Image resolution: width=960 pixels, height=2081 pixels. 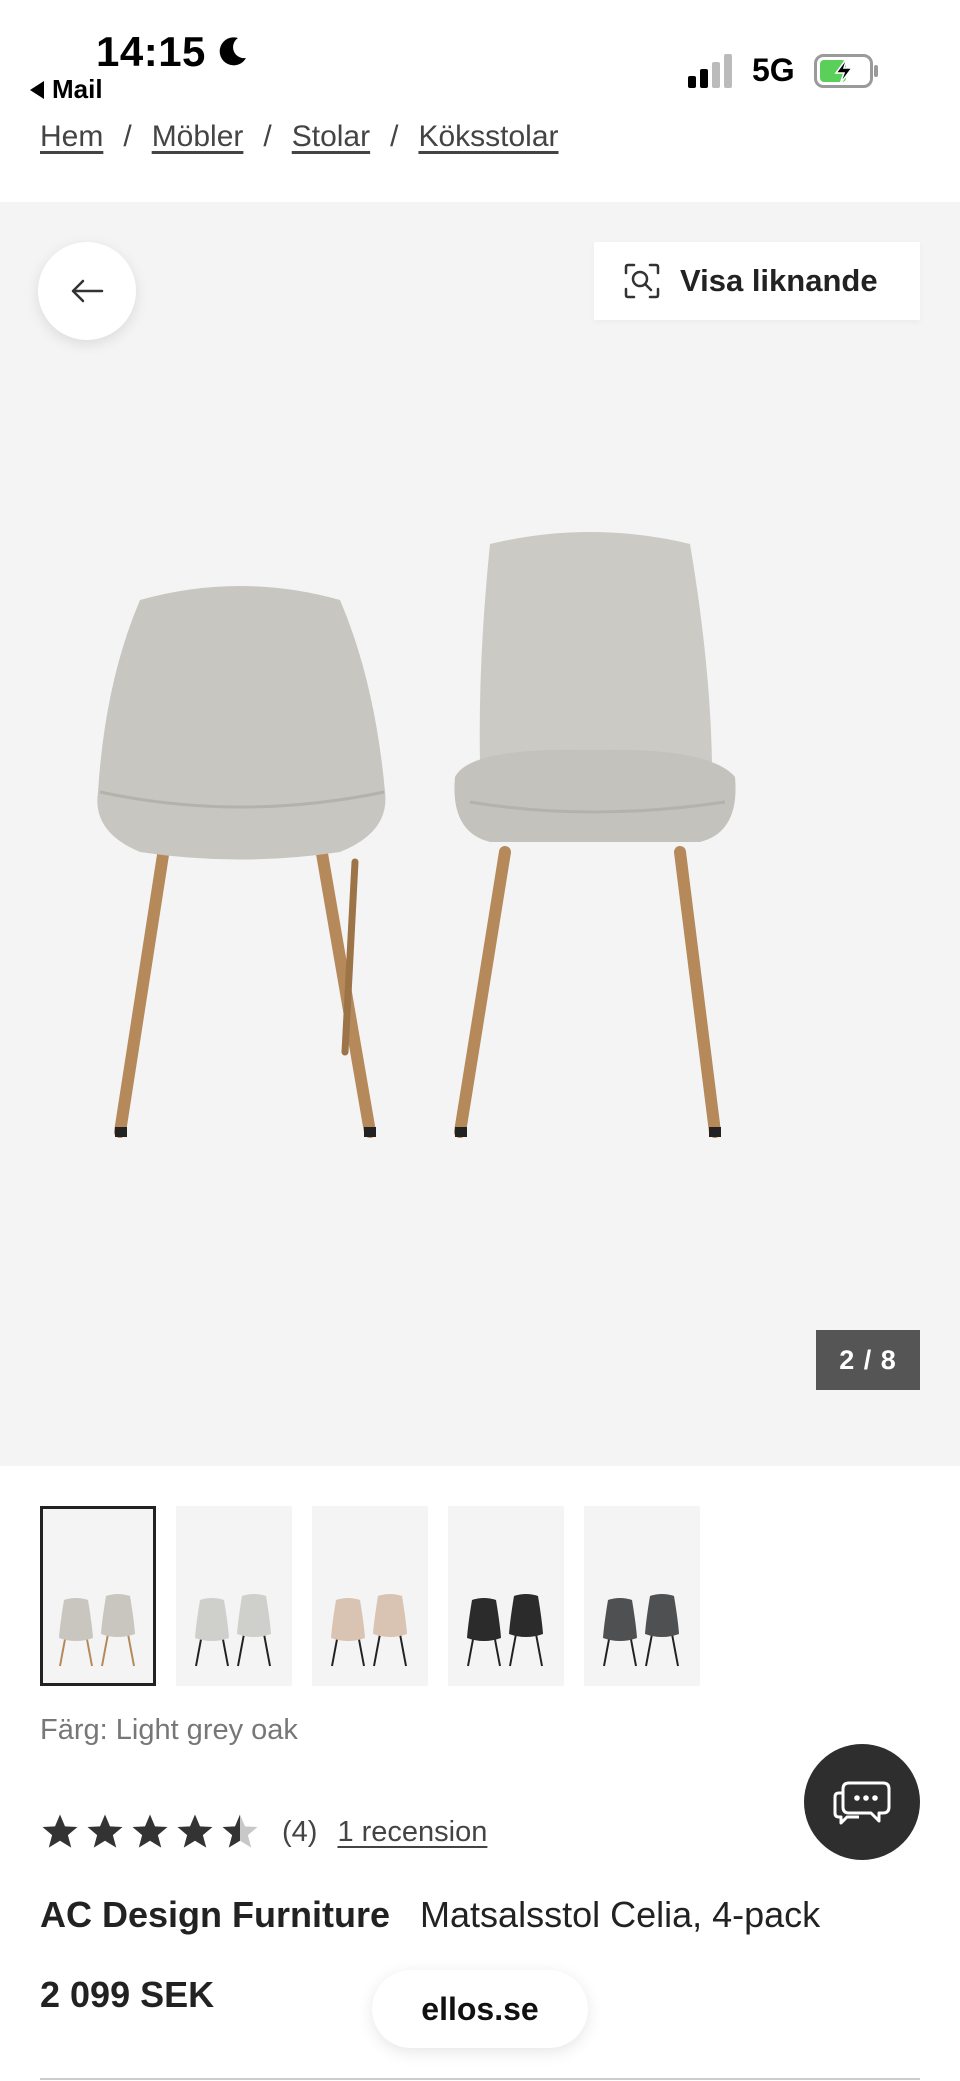 I want to click on site-url-pill: ellos.se, so click(x=480, y=2009).